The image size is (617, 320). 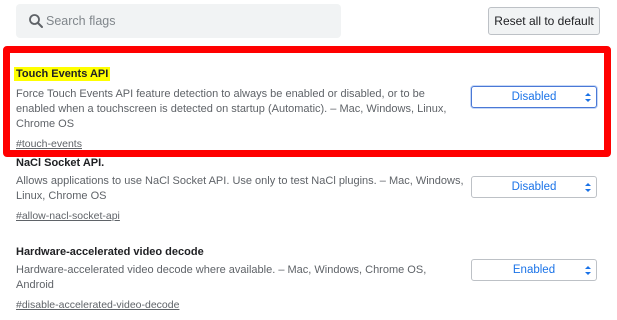 I want to click on select-value: Enabled, so click(x=534, y=270).